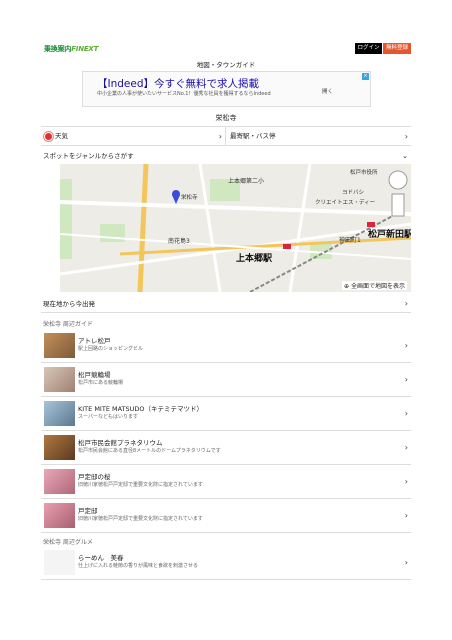 This screenshot has height=640, width=452. I want to click on guide-item-desc: 松戸市民会館にある直径8メートルのドームプラネタリウムです, so click(149, 451).